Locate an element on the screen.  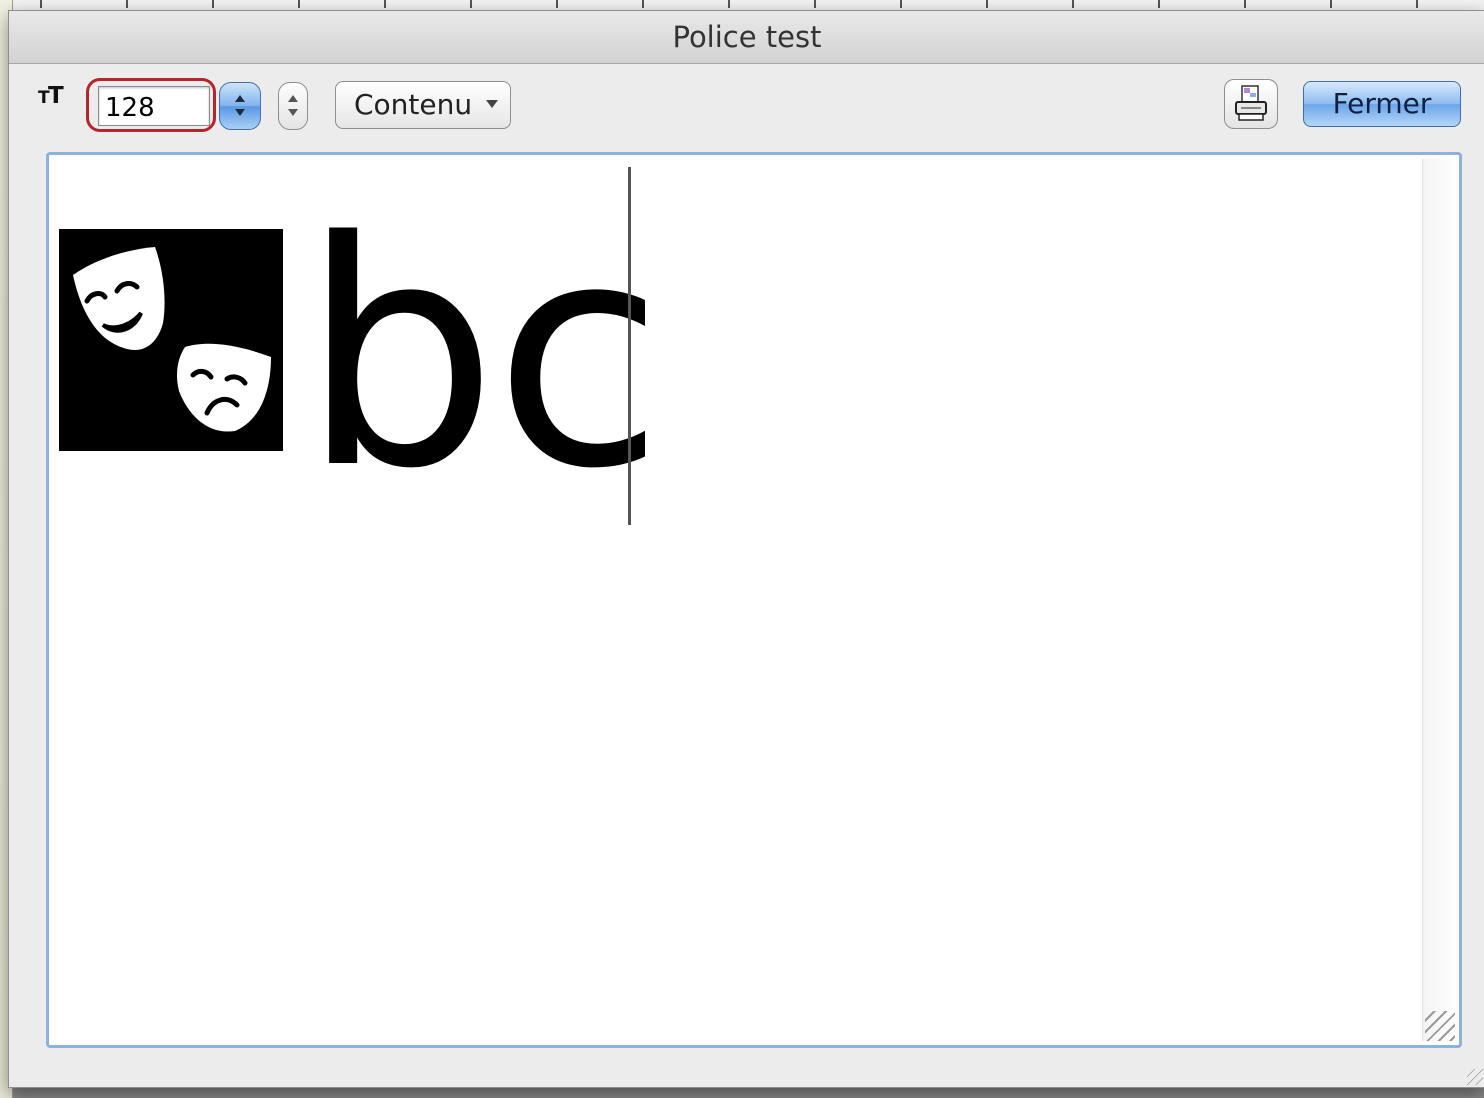
content-popup-label: Contenu is located at coordinates (413, 104).